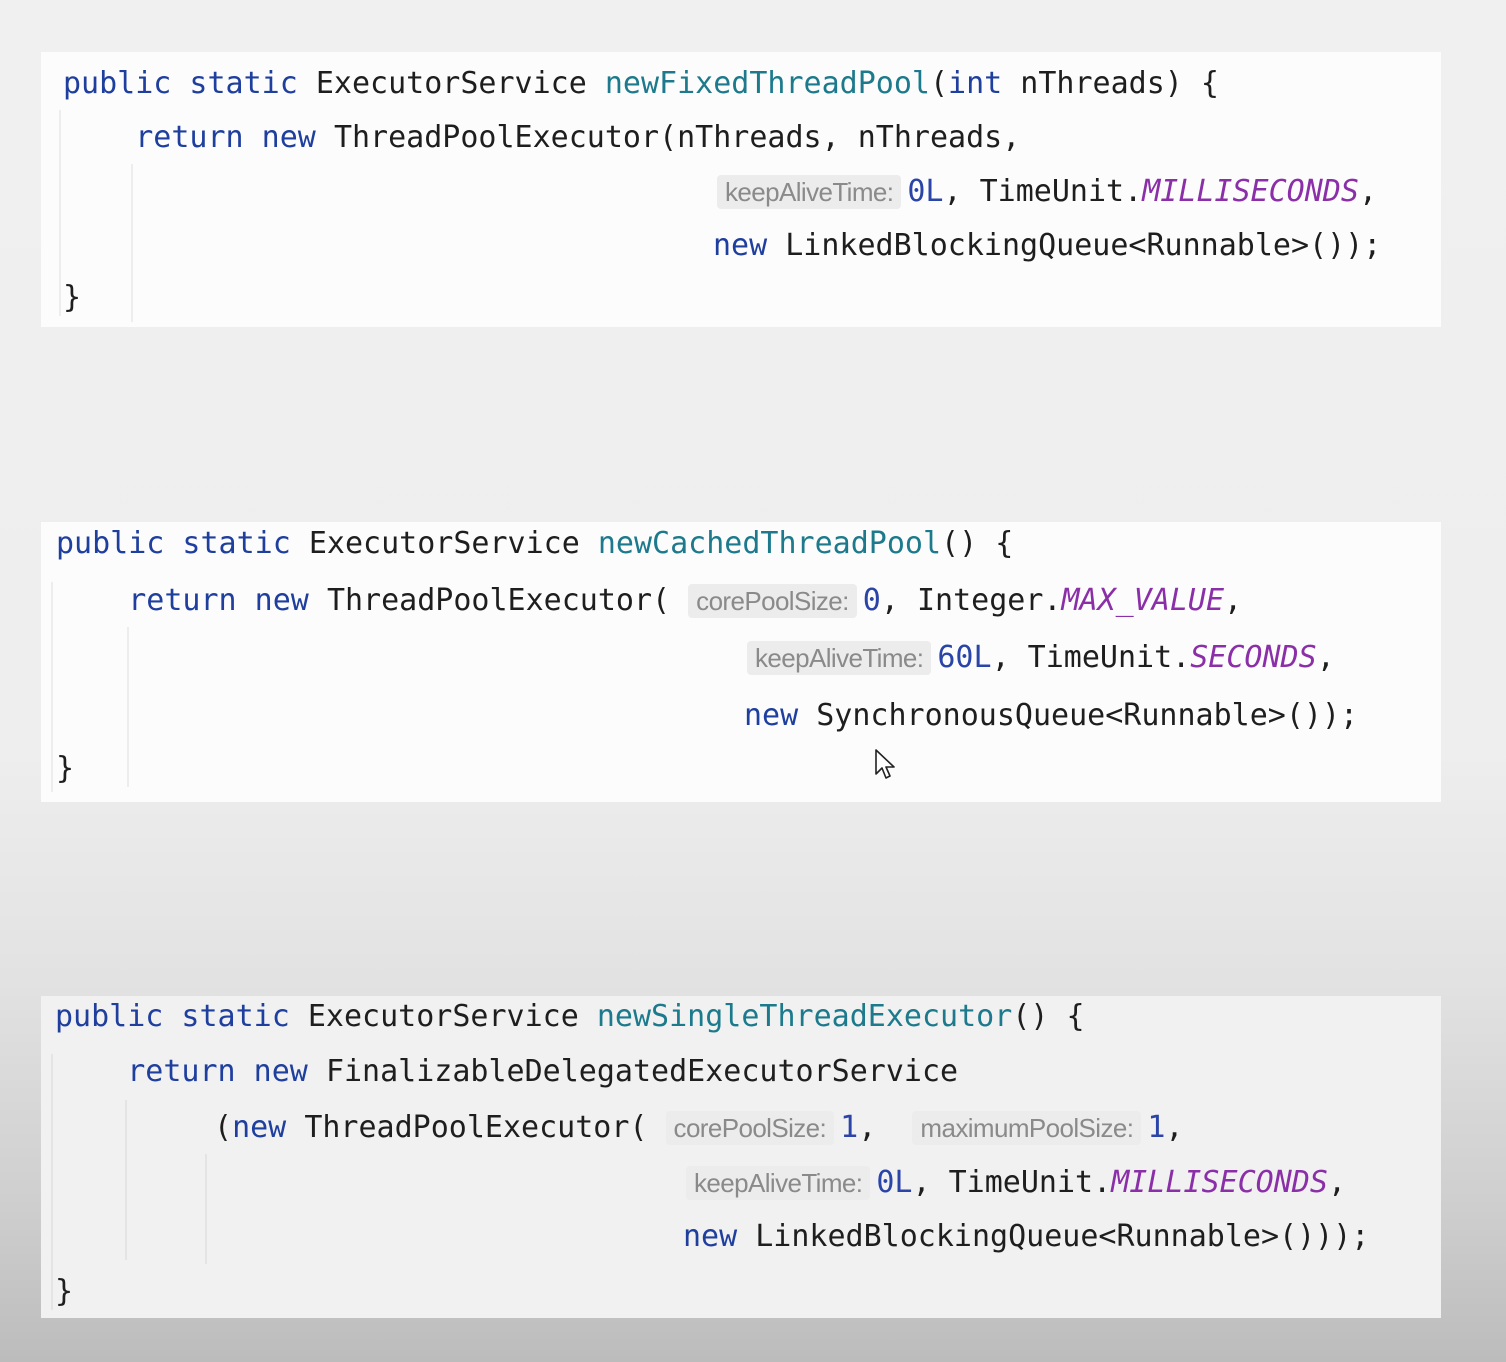 This screenshot has height=1362, width=1506. I want to click on code-token: ThreadPoolExecutor(nThreads, nThreads,, so click(677, 137).